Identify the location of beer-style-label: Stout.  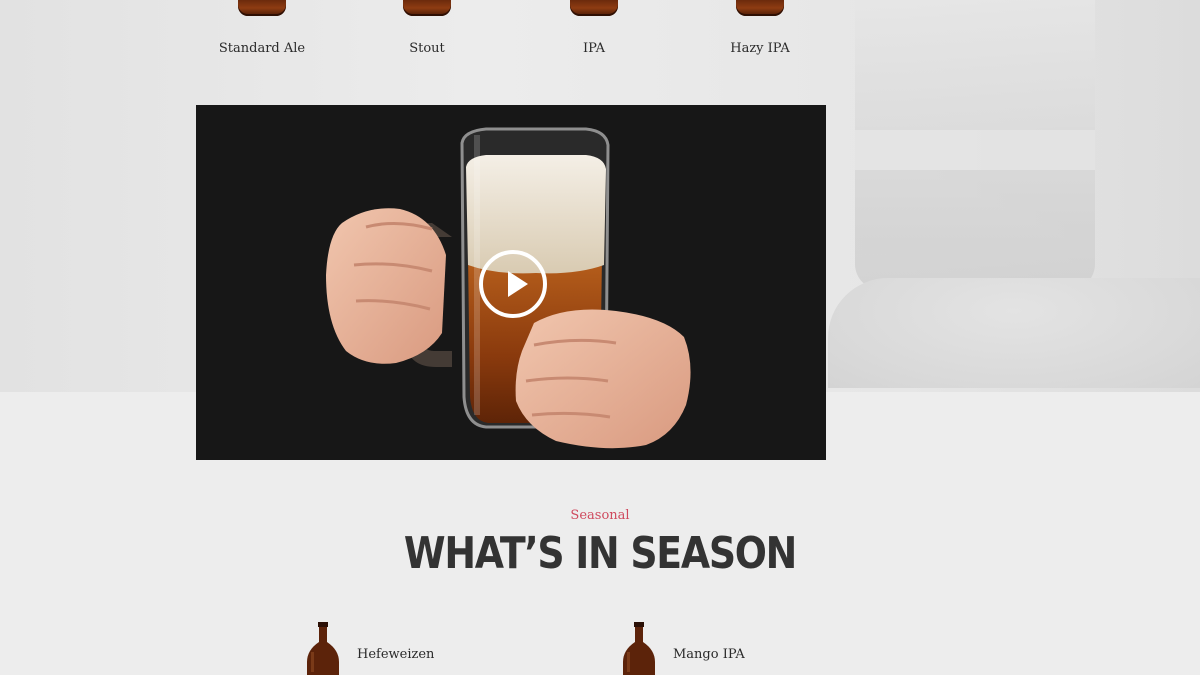
(427, 48).